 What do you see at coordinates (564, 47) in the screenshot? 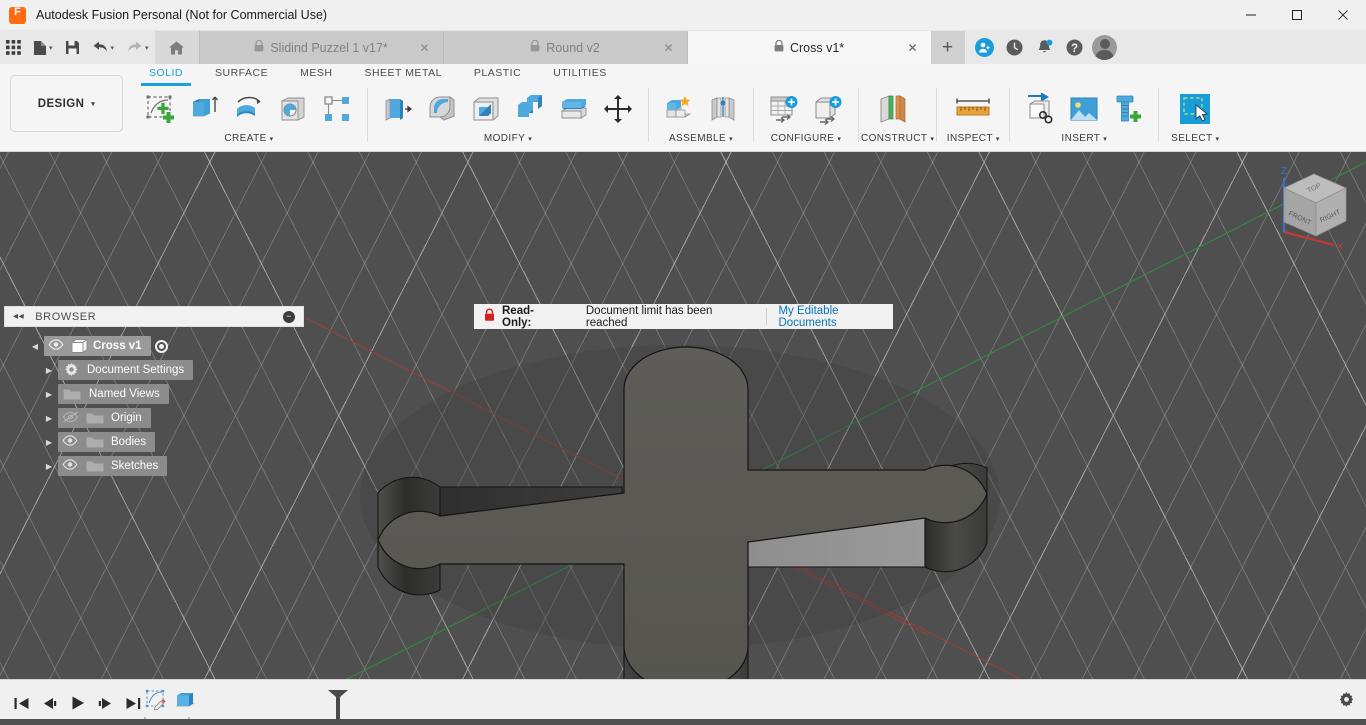
I see `document-tab-2: Round v2 ✕` at bounding box center [564, 47].